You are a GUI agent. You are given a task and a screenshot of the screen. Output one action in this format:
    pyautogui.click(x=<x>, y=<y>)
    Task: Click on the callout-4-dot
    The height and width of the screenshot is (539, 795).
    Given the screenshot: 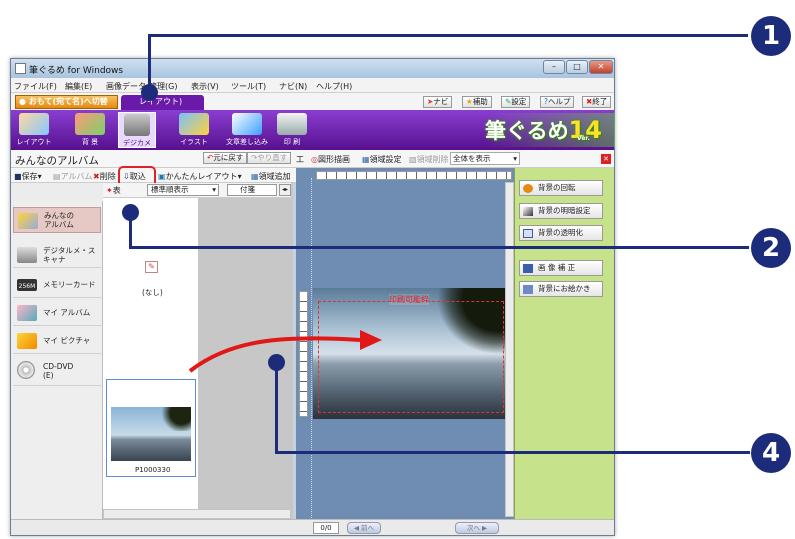 What is the action you would take?
    pyautogui.click(x=276, y=362)
    